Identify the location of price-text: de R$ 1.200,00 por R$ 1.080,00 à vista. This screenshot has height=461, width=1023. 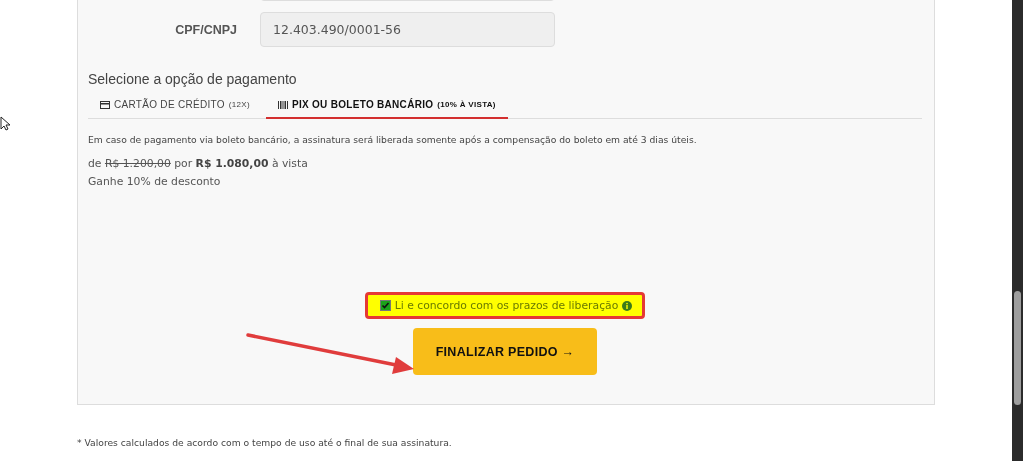
(198, 163).